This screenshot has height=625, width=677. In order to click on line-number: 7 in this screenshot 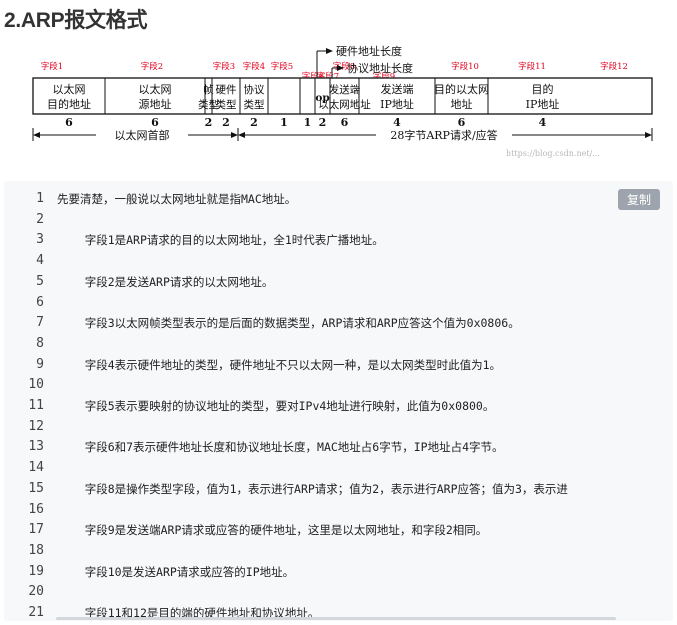, I will do `click(40, 323)`.